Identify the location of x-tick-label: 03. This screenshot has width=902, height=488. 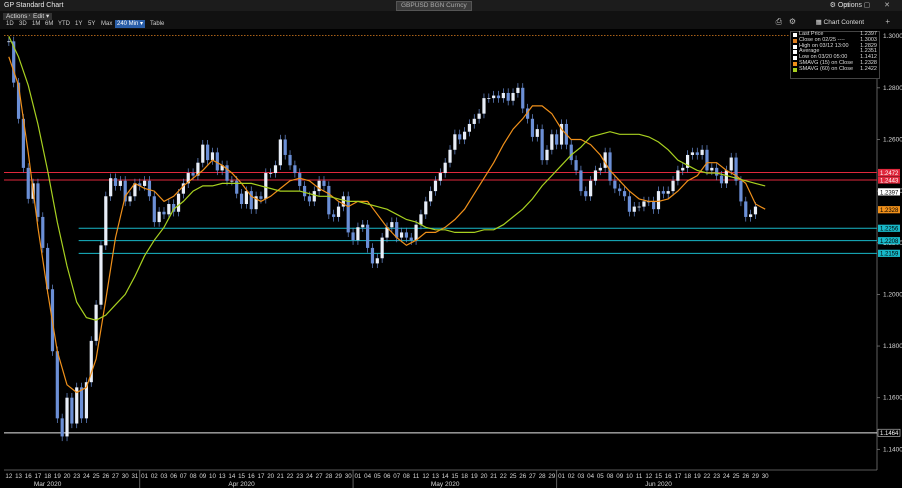
(580, 476).